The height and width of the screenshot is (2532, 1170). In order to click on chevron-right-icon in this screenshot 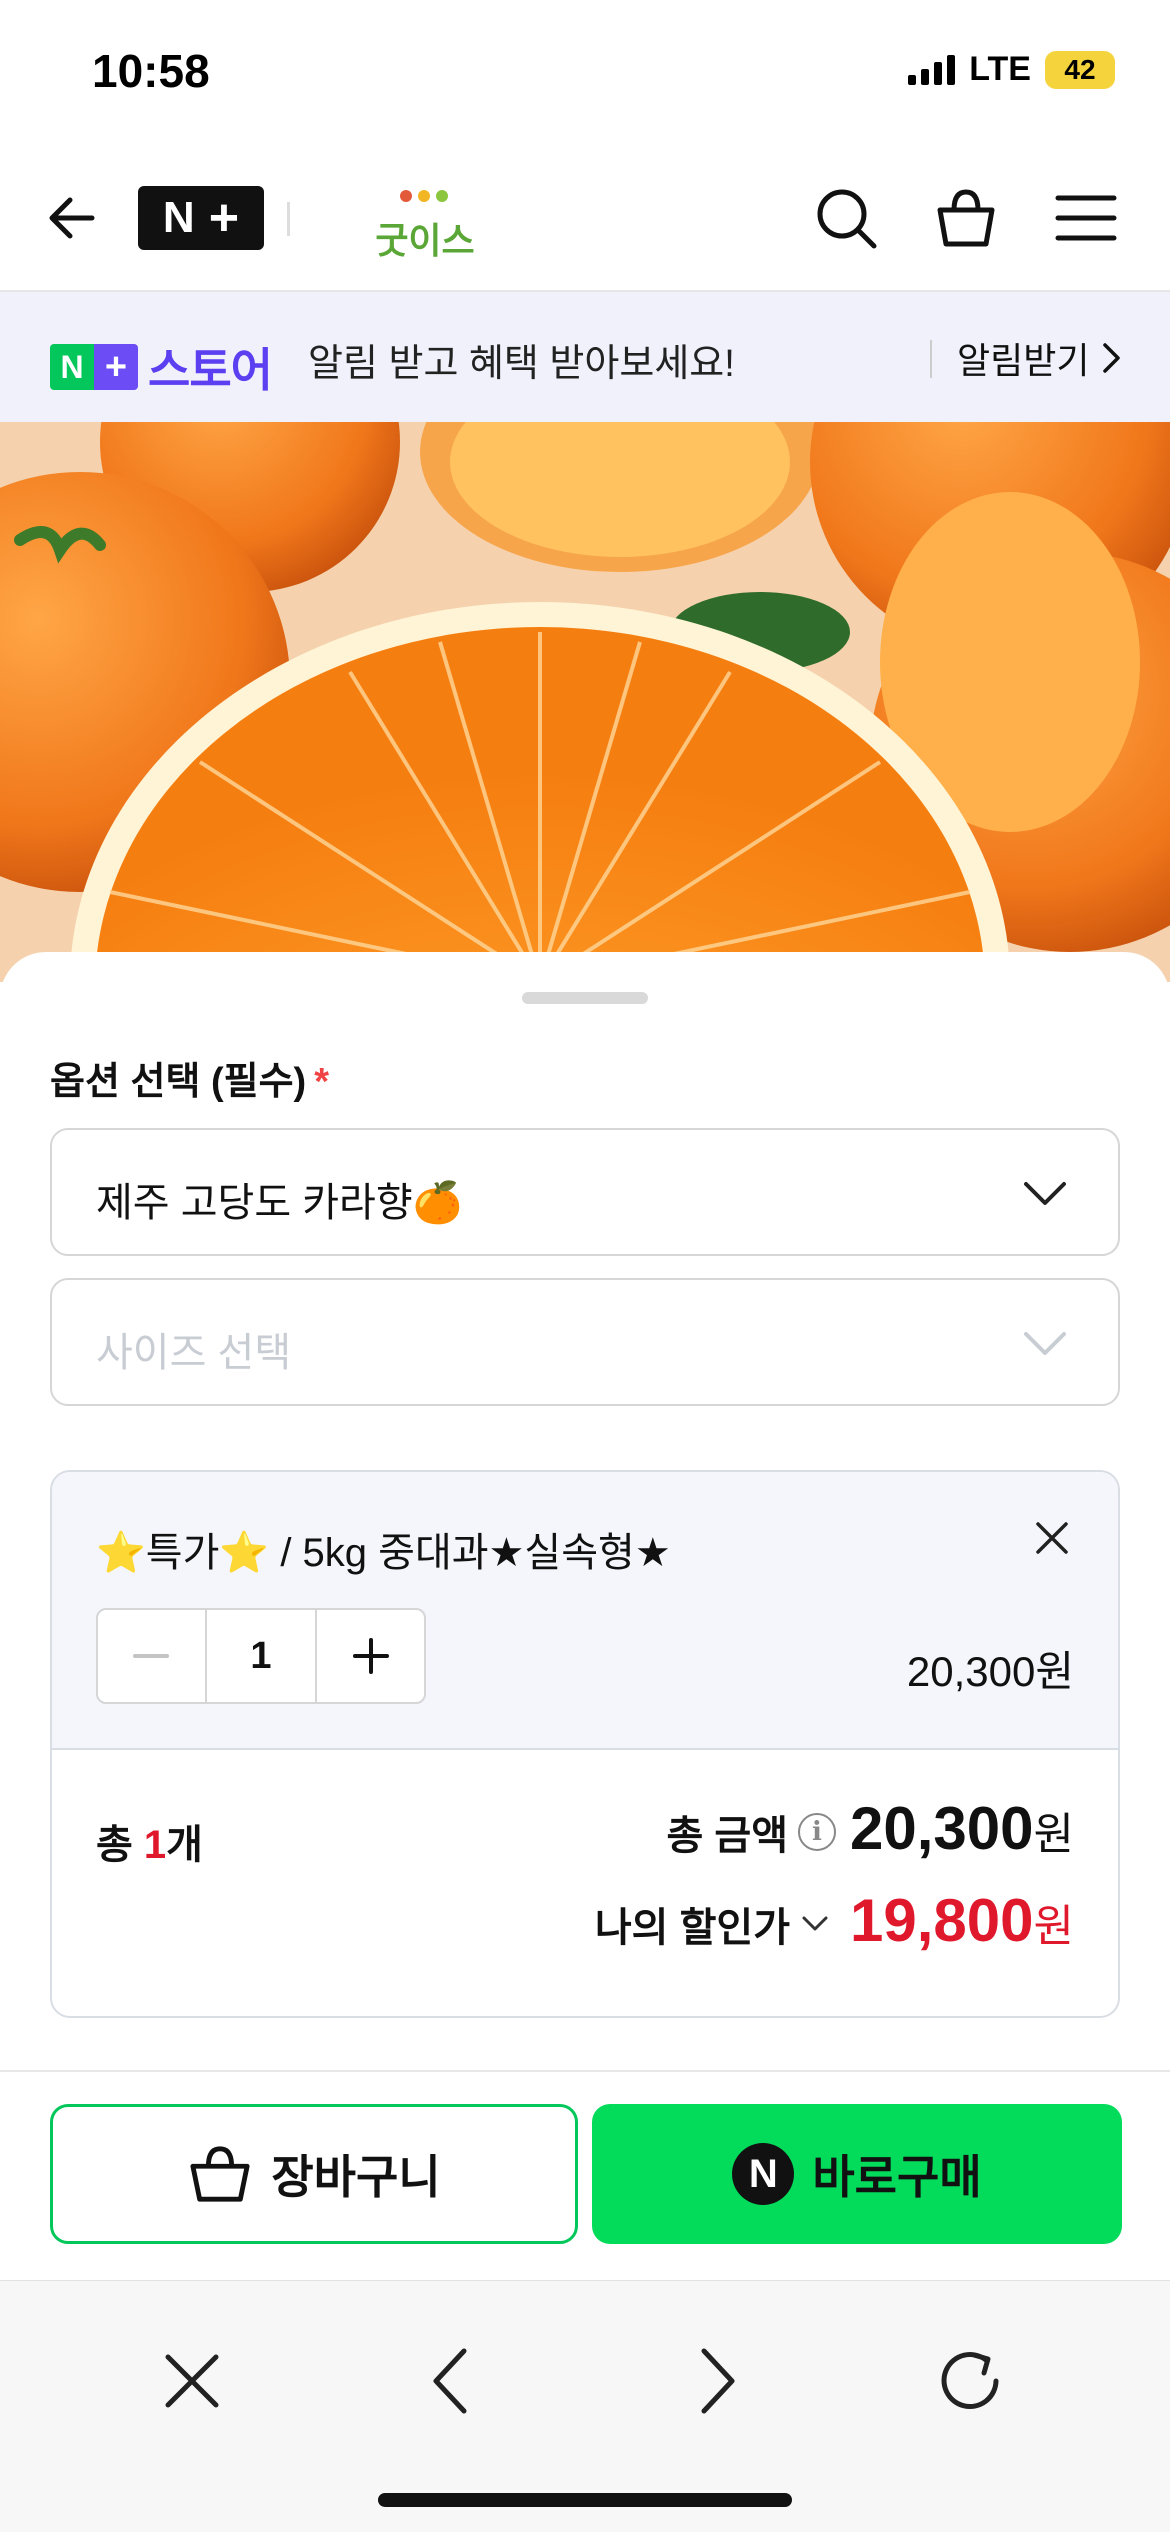, I will do `click(1112, 358)`.